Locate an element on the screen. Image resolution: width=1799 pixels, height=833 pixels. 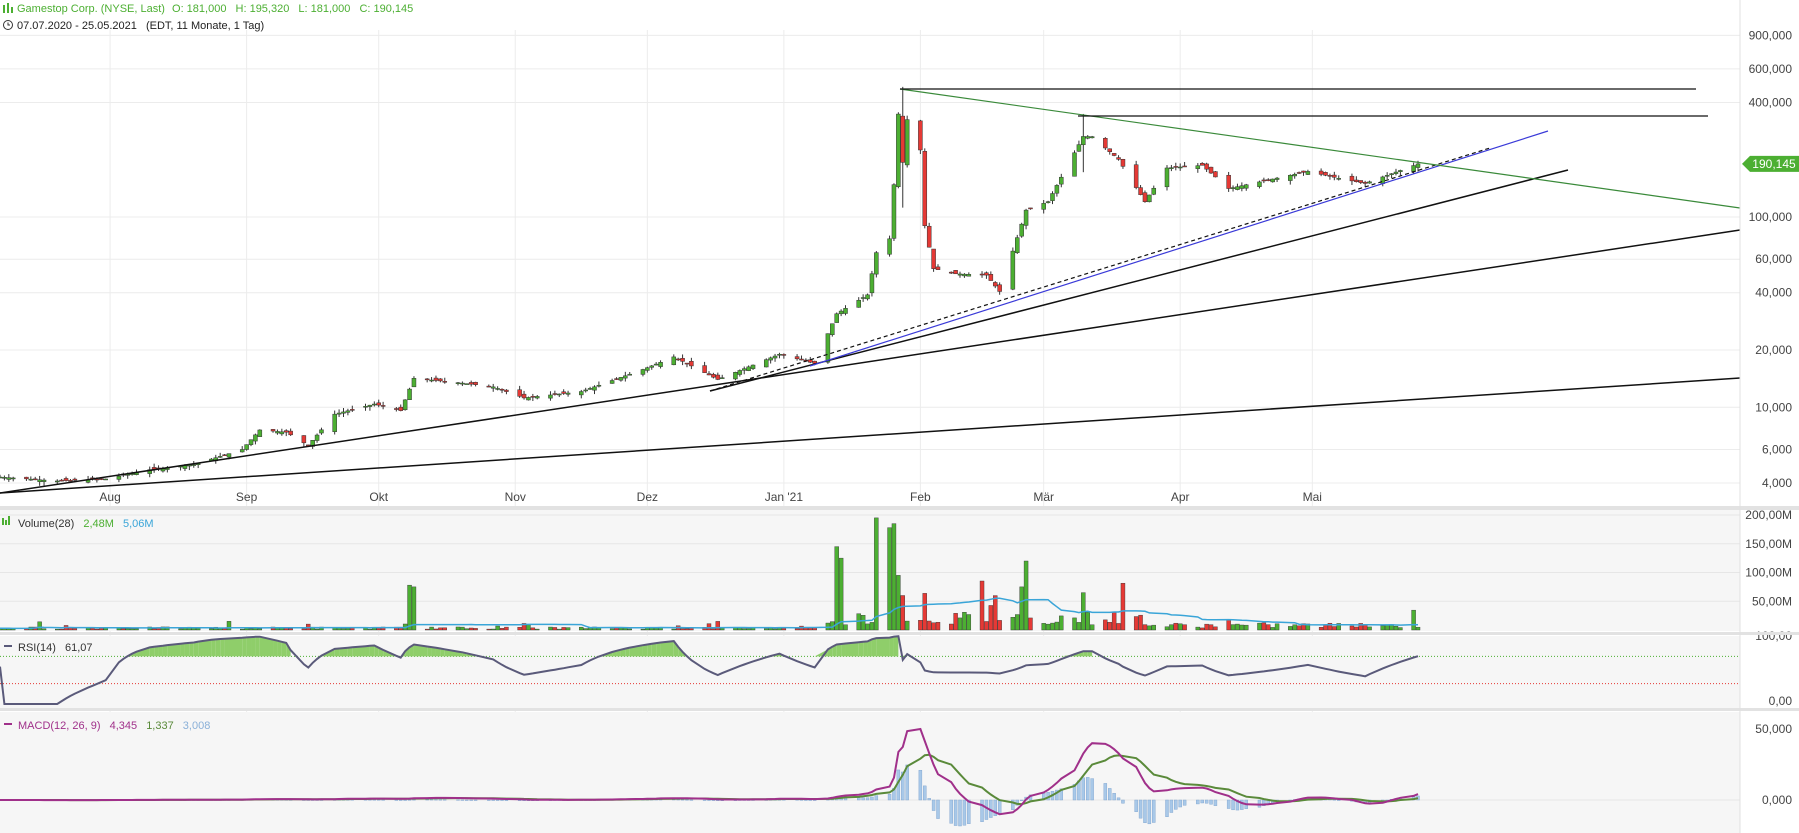
x-tick-label: Jan '21 is located at coordinates (784, 497).